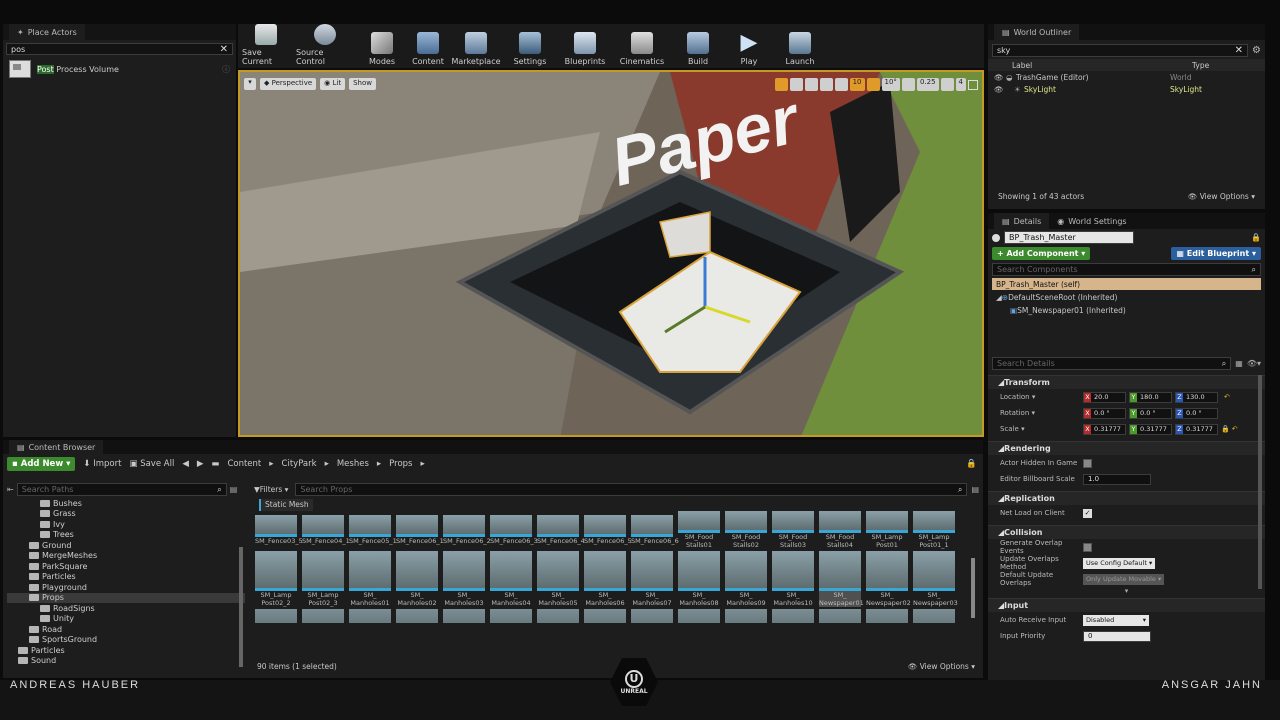 The width and height of the screenshot is (1280, 720). What do you see at coordinates (428, 46) in the screenshot?
I see `content-button: Content` at bounding box center [428, 46].